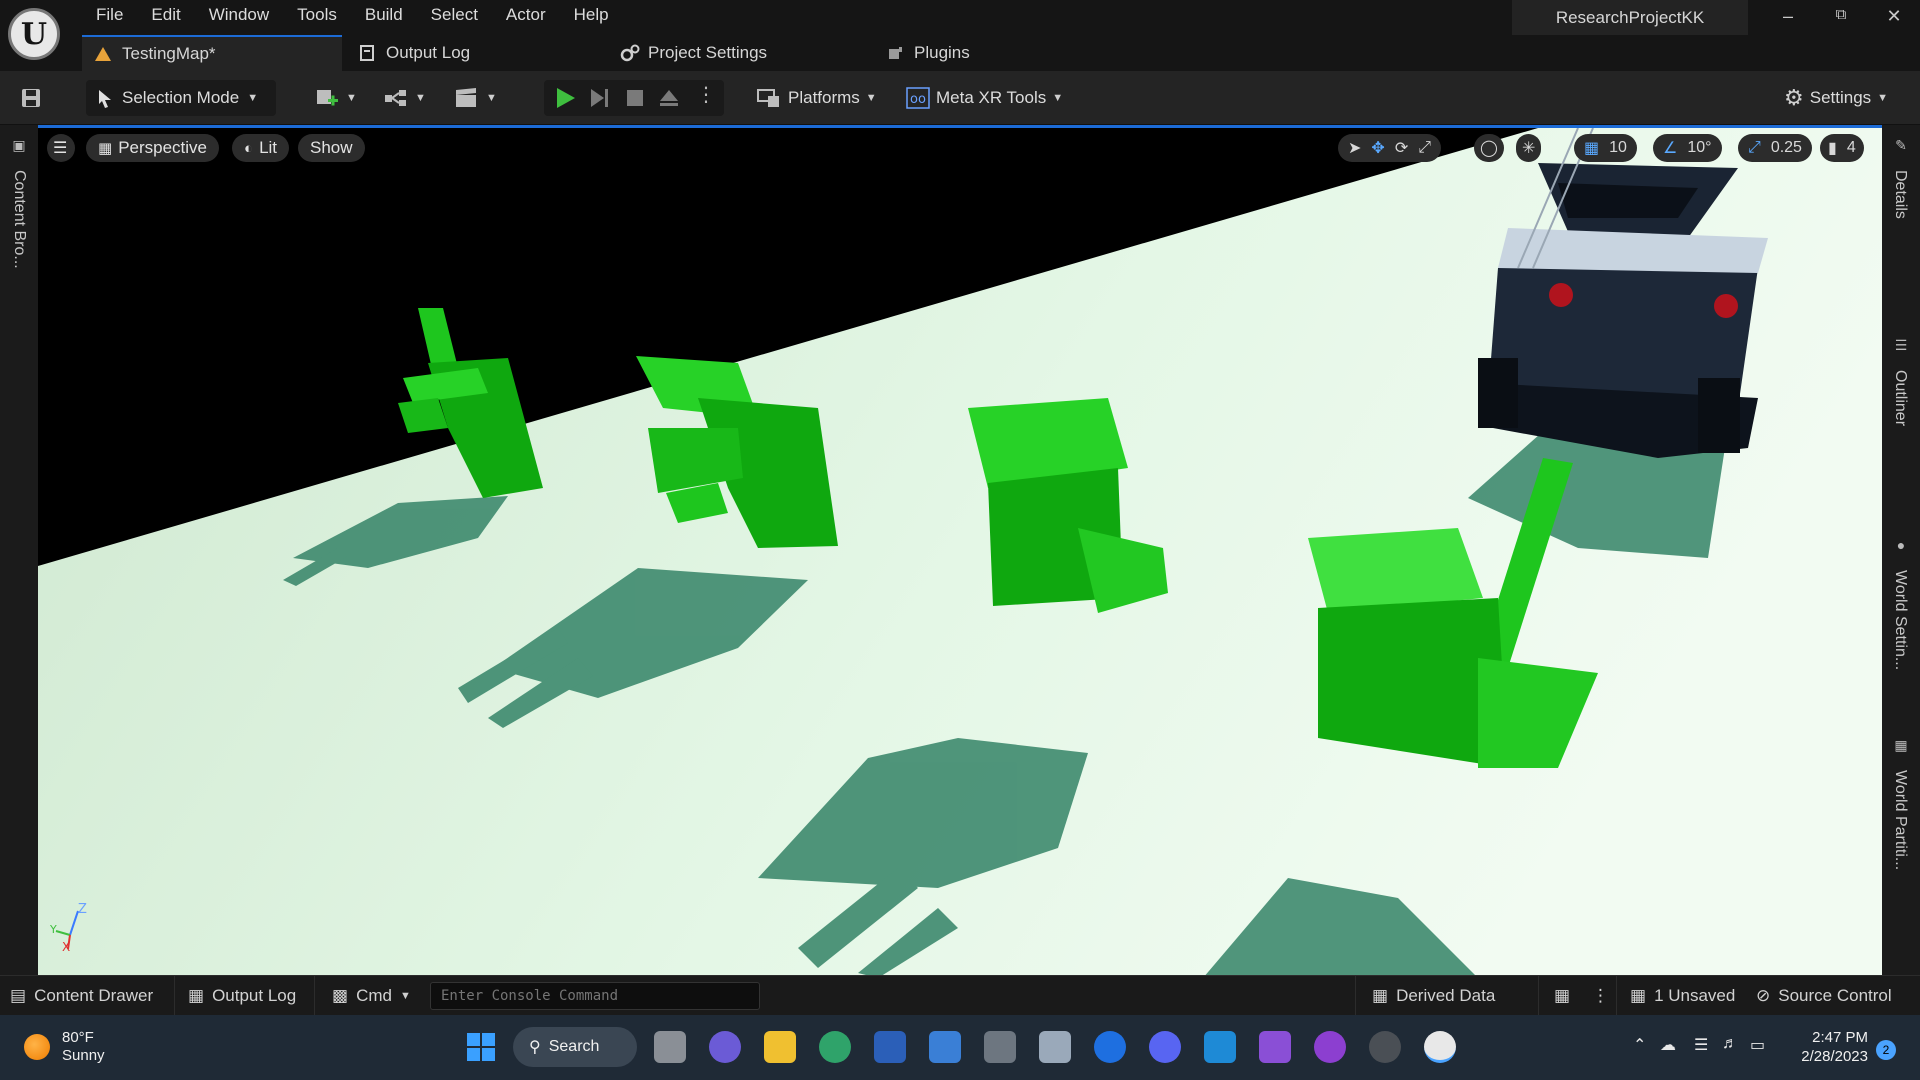 The image size is (1920, 1080). I want to click on hamburger-icon: ☰, so click(60, 148).